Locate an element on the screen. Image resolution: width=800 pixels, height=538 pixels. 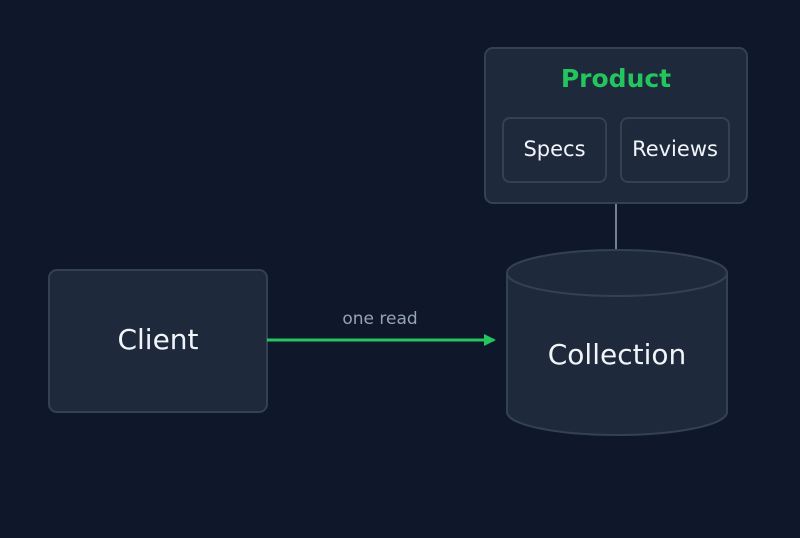
client-node: Client is located at coordinates (158, 341).